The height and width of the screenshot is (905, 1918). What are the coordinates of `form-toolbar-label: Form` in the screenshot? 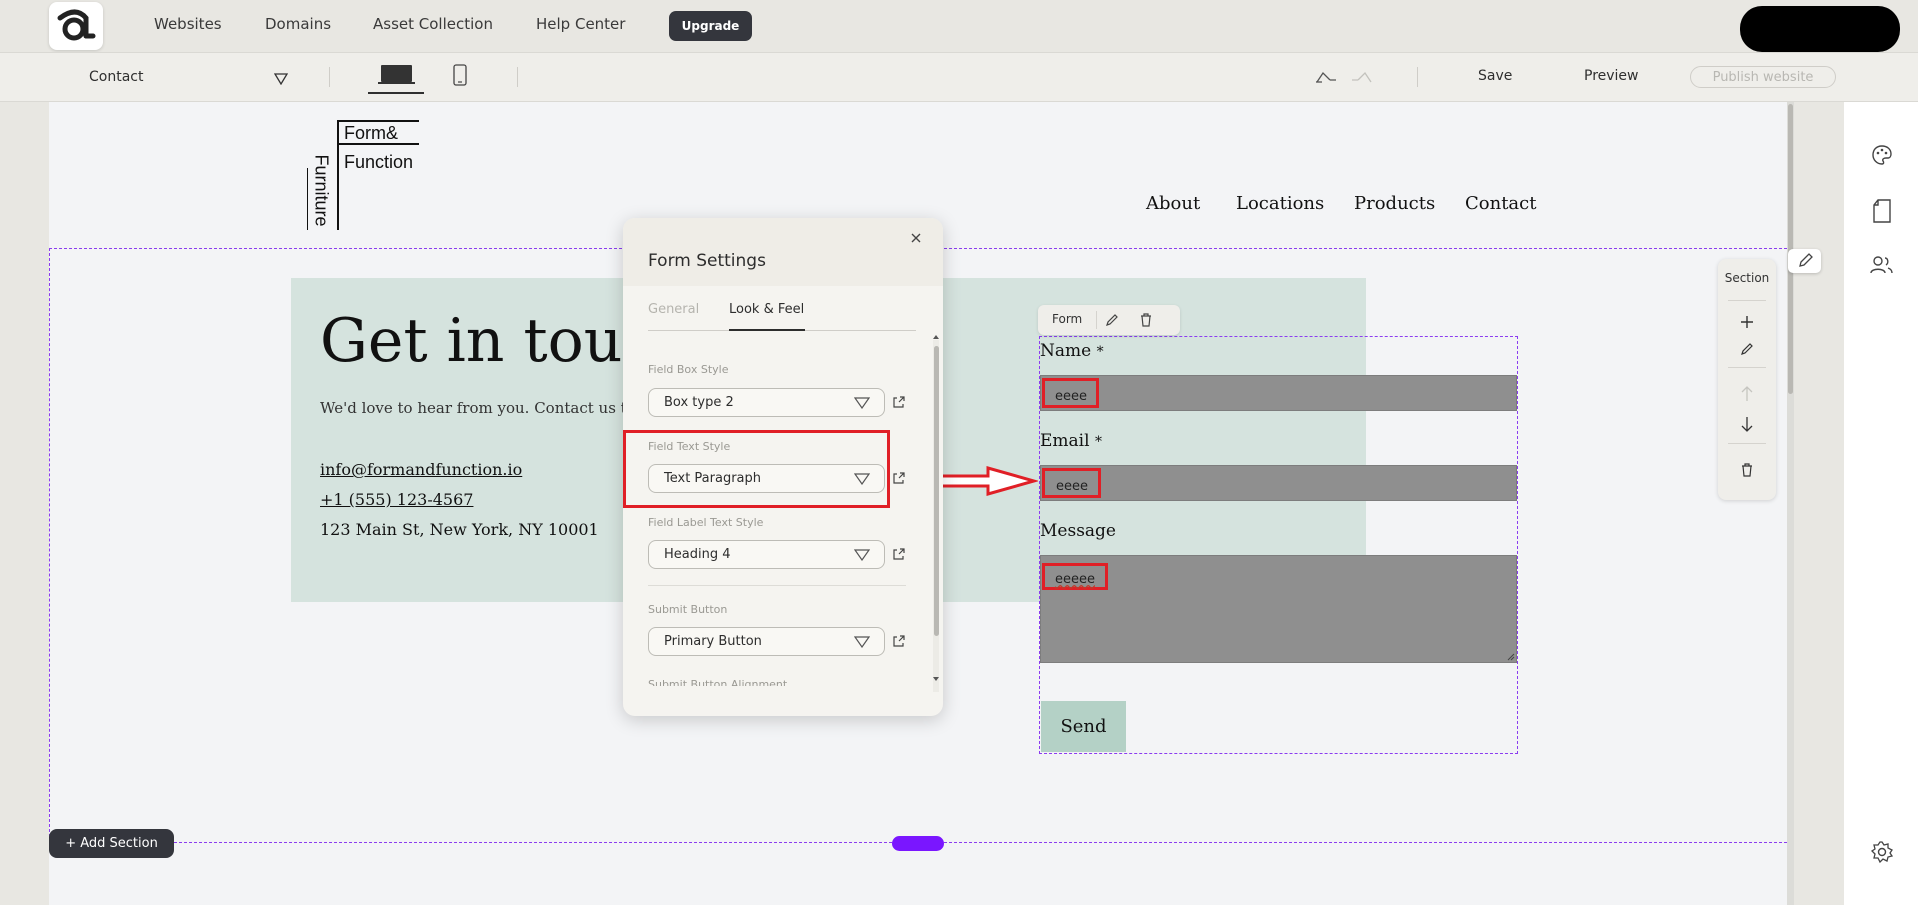 It's located at (1067, 319).